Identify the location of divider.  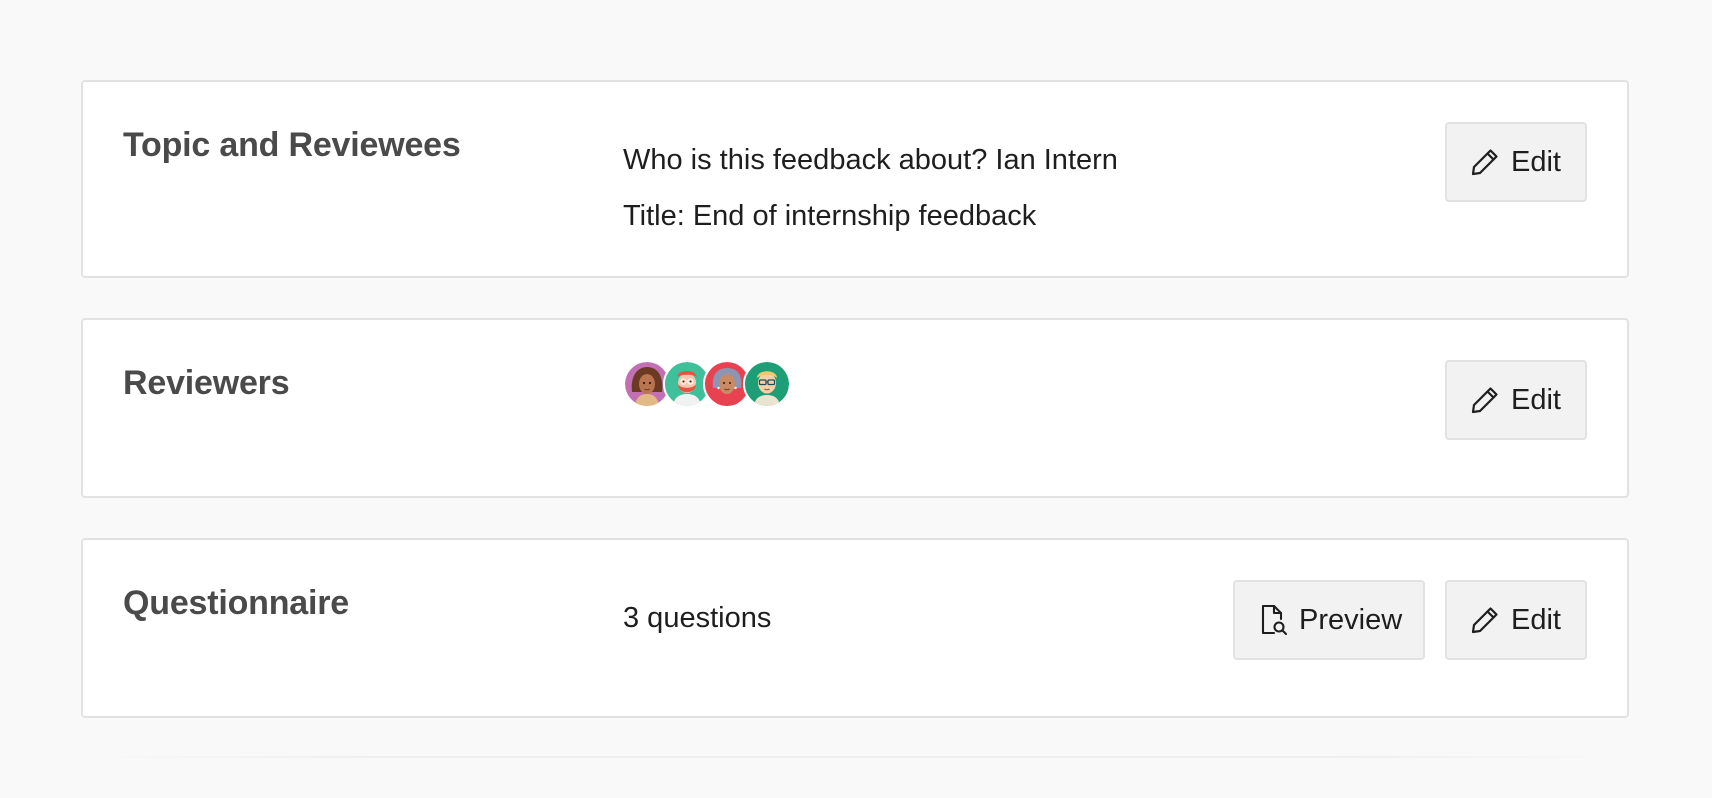
(855, 757).